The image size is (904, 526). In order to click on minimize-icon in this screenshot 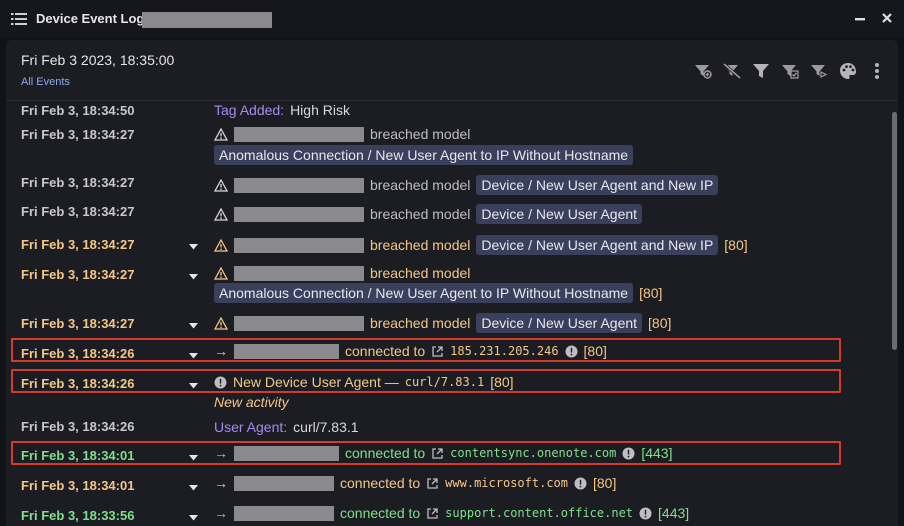, I will do `click(860, 19)`.